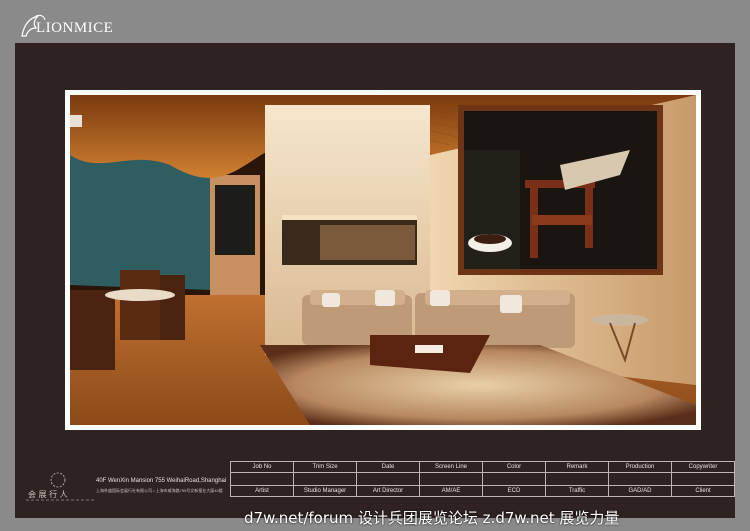  Describe the element at coordinates (388, 467) in the screenshot. I see `spec-cell: Date` at that location.